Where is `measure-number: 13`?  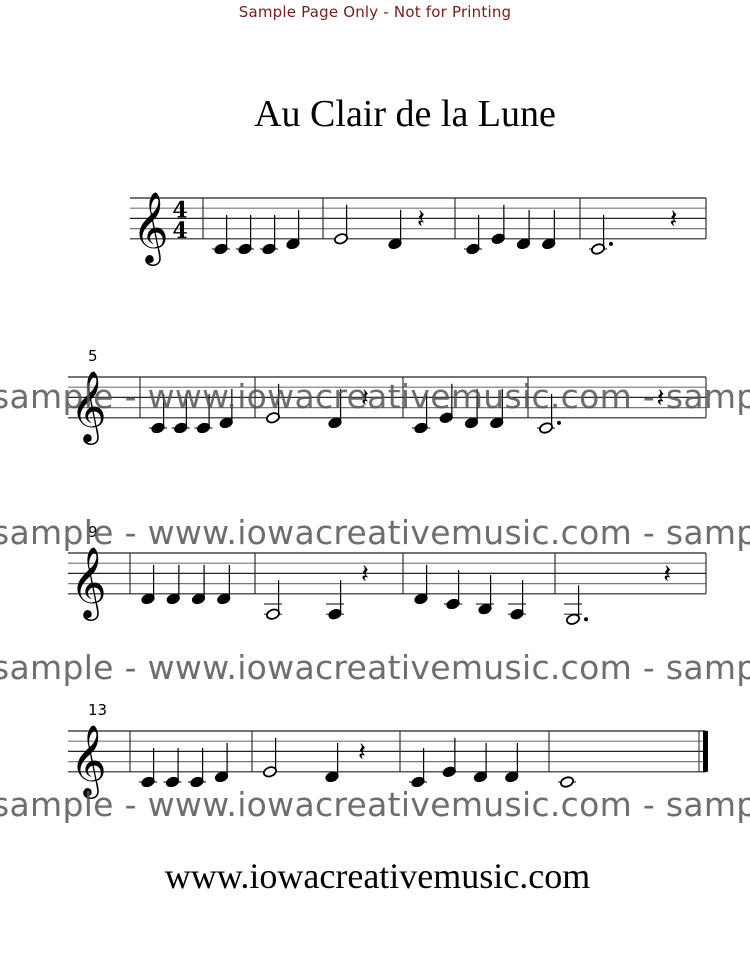 measure-number: 13 is located at coordinates (97, 710).